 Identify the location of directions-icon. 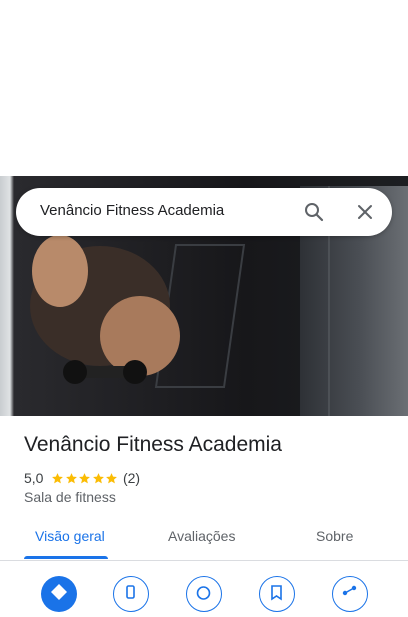
(59, 592).